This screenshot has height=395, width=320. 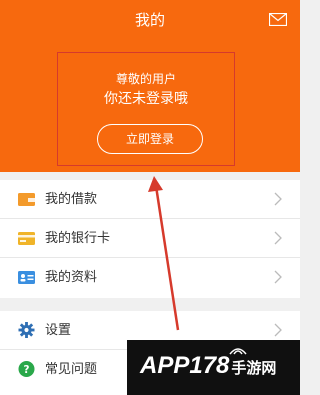 What do you see at coordinates (146, 99) in the screenshot?
I see `login-status-text: 你还未登录哦` at bounding box center [146, 99].